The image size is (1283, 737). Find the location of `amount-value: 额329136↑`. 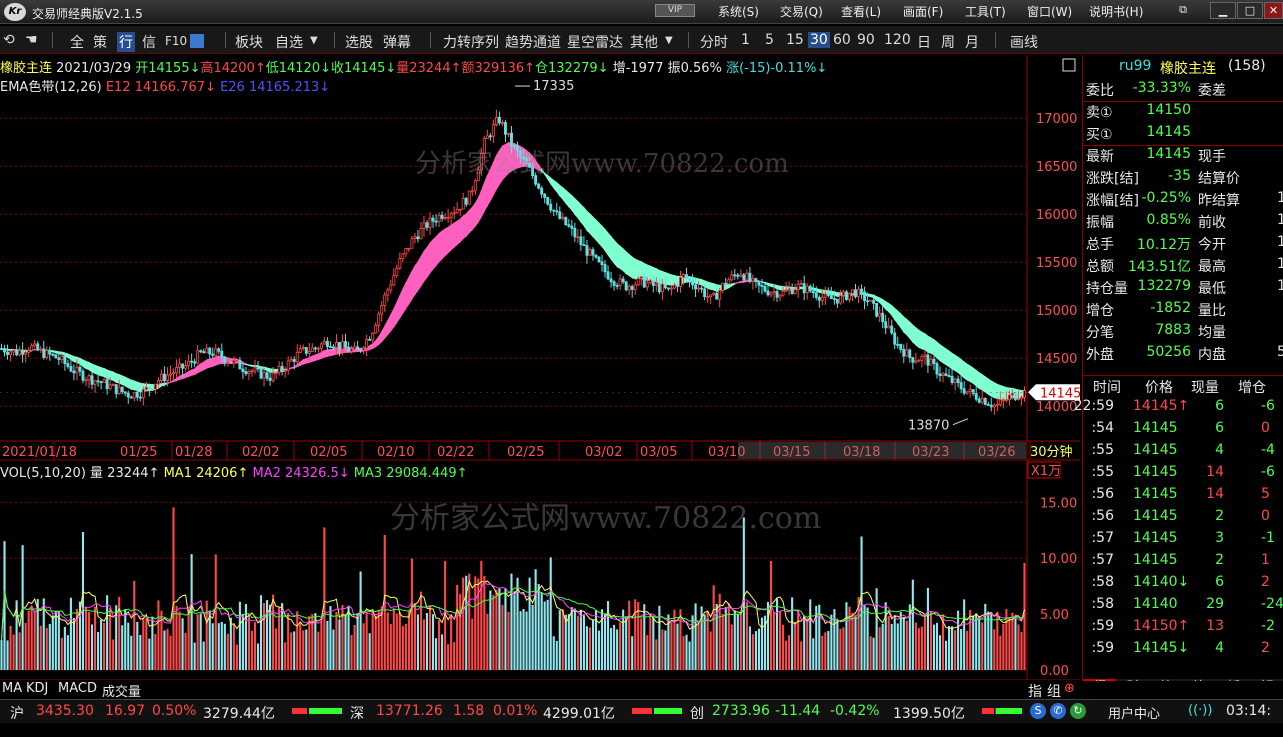

amount-value: 额329136↑ is located at coordinates (498, 68).